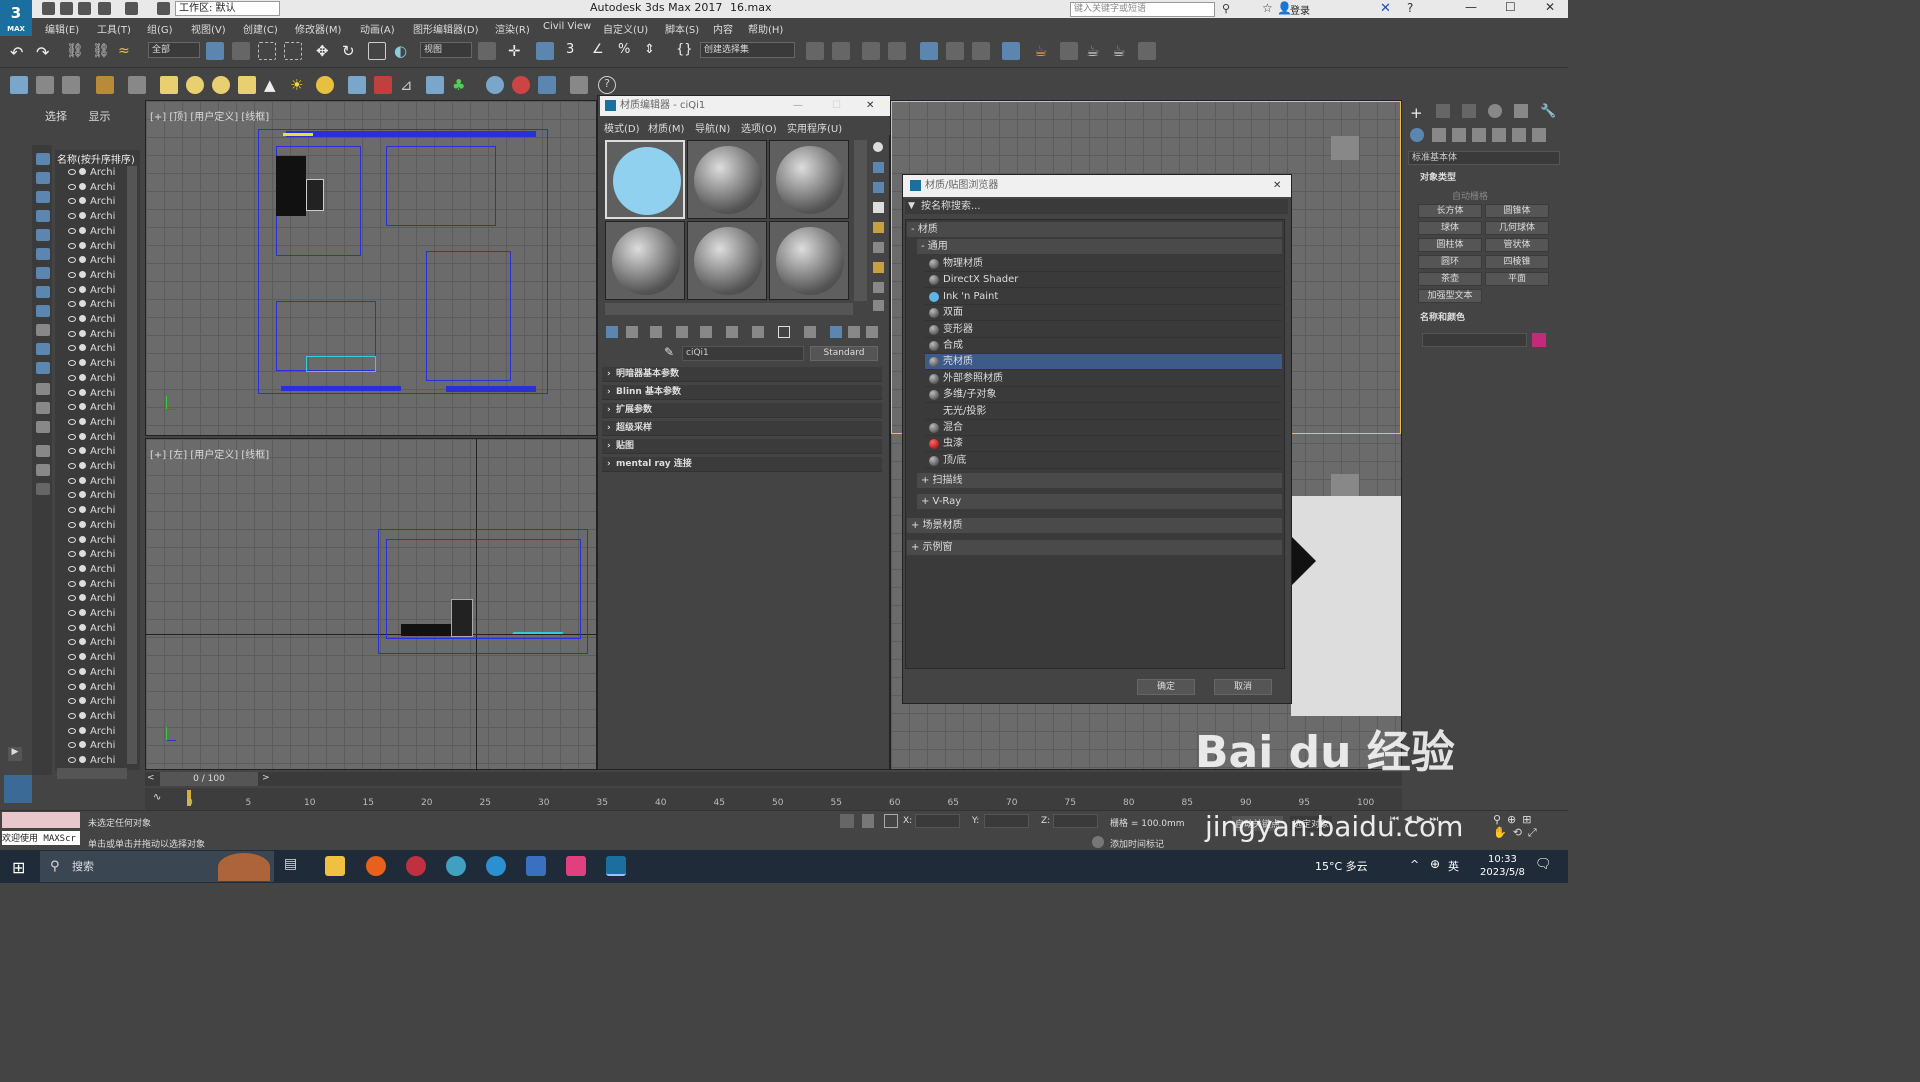 The image size is (1920, 1082). What do you see at coordinates (1474, 340) in the screenshot?
I see `object-name-field` at bounding box center [1474, 340].